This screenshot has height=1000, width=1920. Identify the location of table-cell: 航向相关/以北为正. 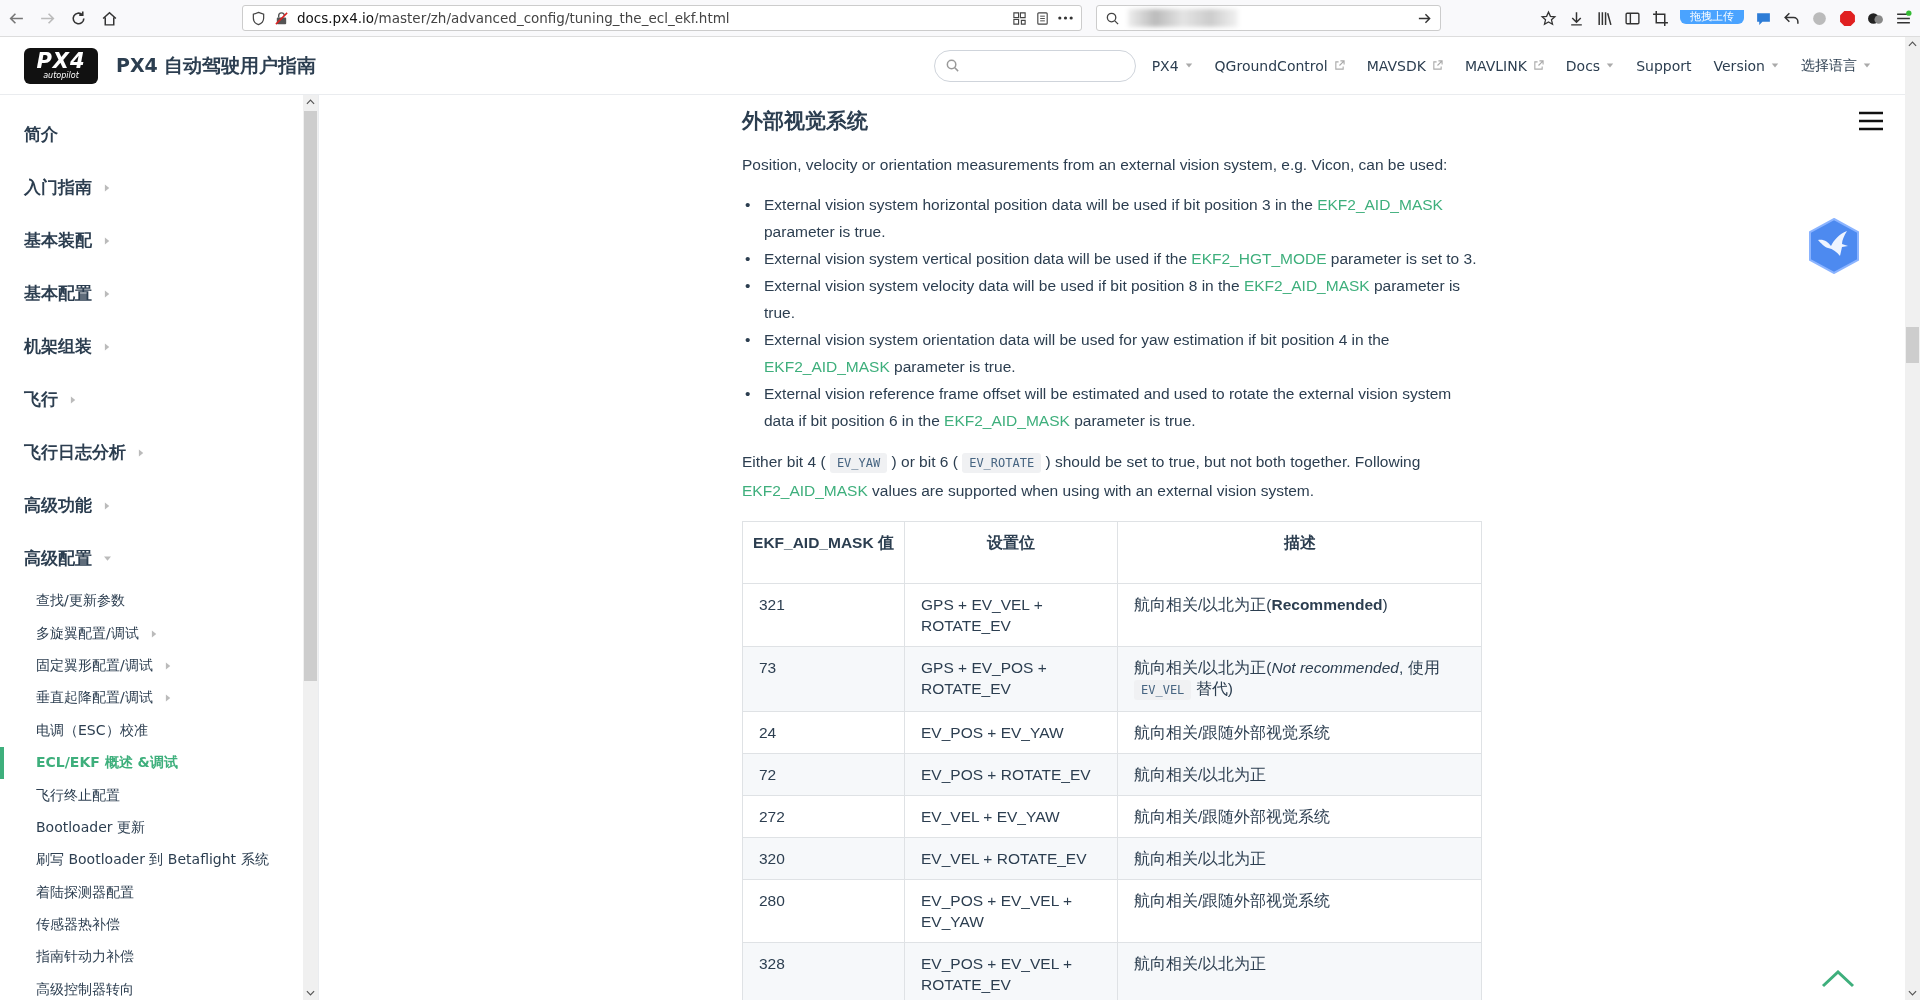
(1299, 858).